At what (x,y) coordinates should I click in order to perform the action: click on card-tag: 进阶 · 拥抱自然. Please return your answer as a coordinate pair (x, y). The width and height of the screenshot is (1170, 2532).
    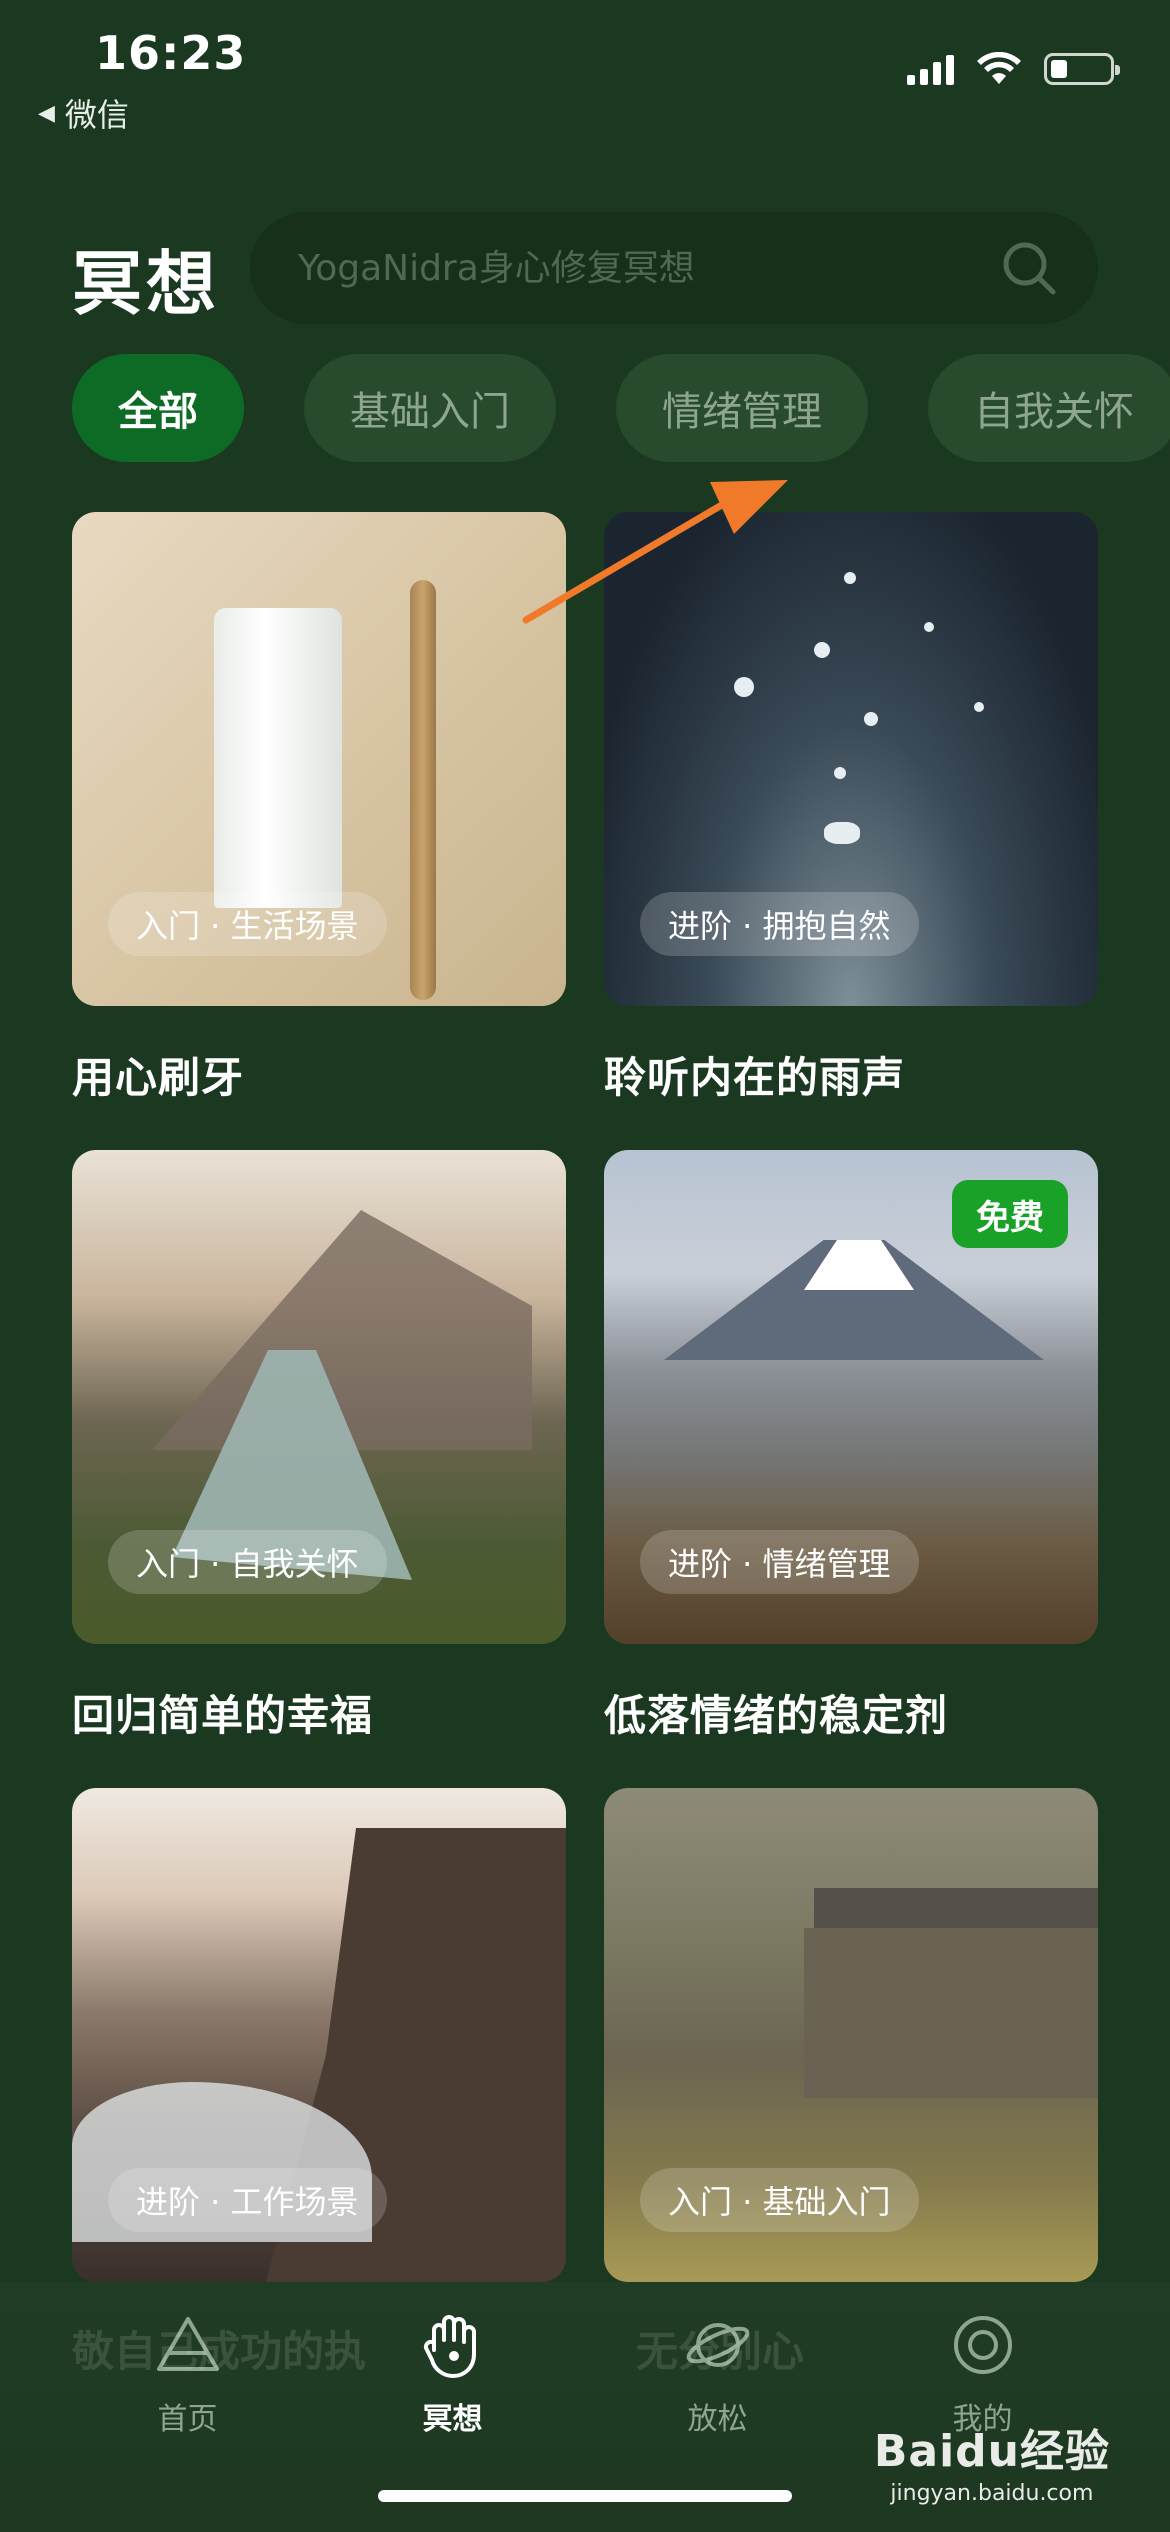
    Looking at the image, I should click on (779, 924).